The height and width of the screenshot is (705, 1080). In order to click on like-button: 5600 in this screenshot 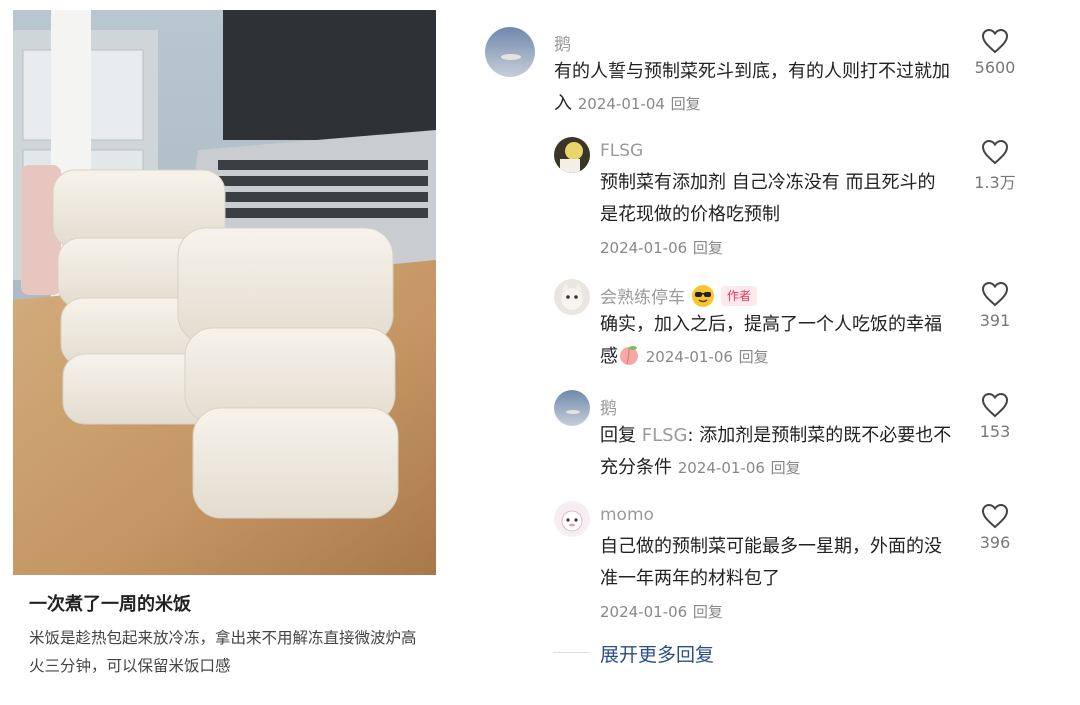, I will do `click(995, 52)`.